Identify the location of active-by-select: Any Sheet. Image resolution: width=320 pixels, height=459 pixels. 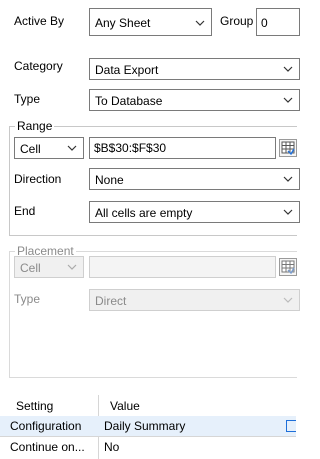
(150, 22).